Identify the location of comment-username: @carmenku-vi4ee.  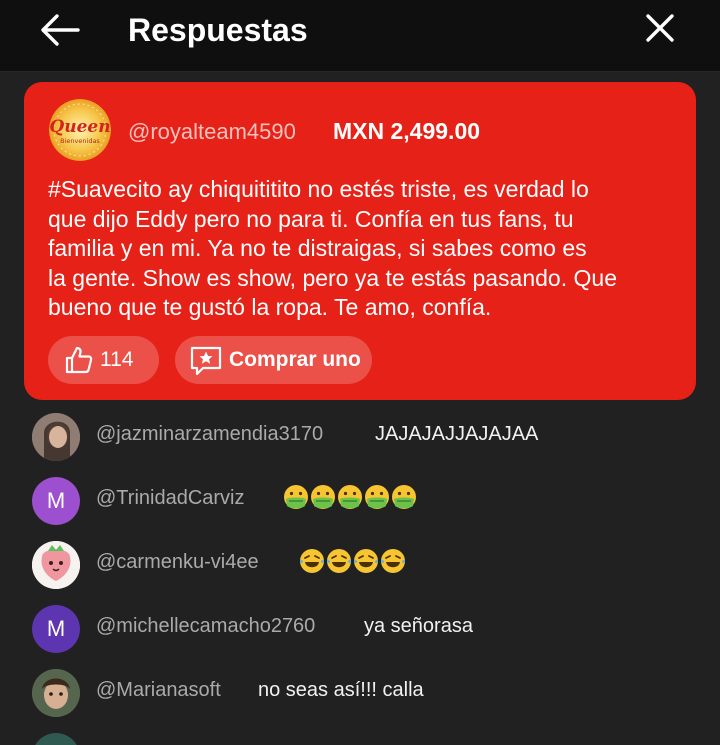
(177, 562).